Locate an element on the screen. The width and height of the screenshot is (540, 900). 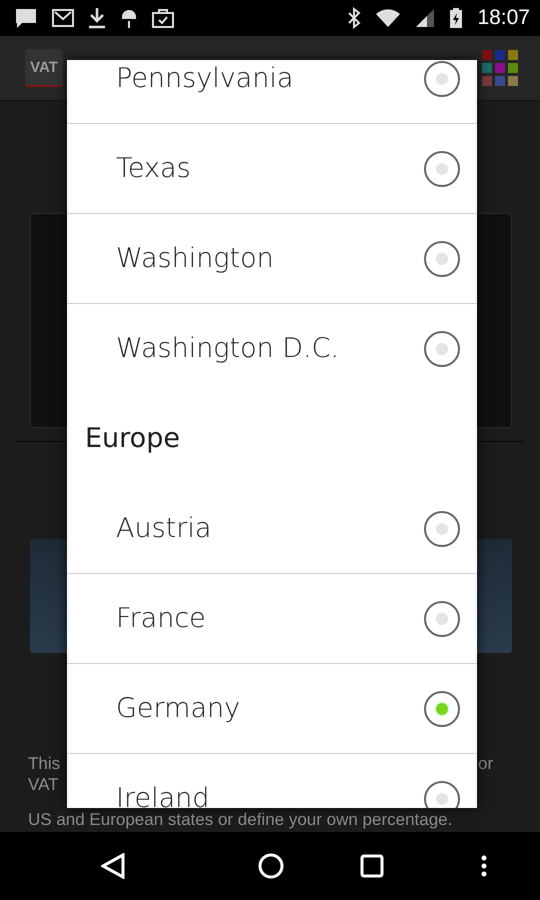
option-row: Germany is located at coordinates (272, 709).